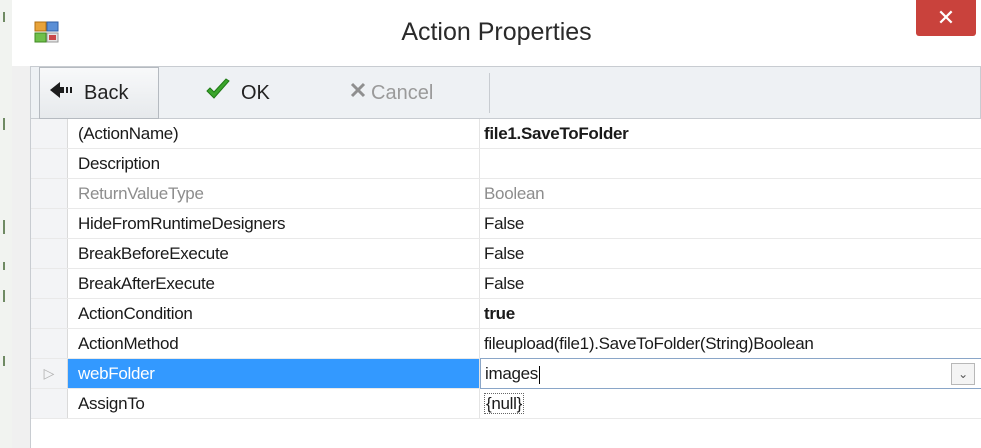  I want to click on cancel-button-label: Cancel, so click(402, 92).